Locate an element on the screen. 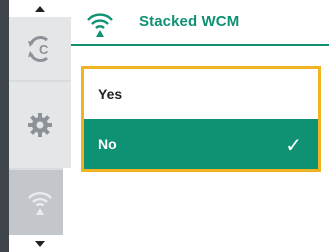 The width and height of the screenshot is (329, 252). arrow-up-icon is located at coordinates (40, 8).